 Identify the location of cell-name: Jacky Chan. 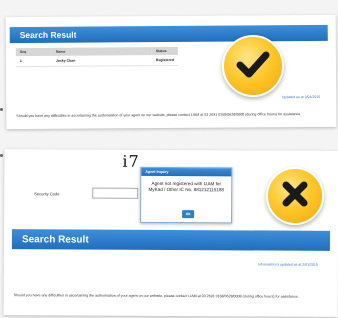
(101, 61).